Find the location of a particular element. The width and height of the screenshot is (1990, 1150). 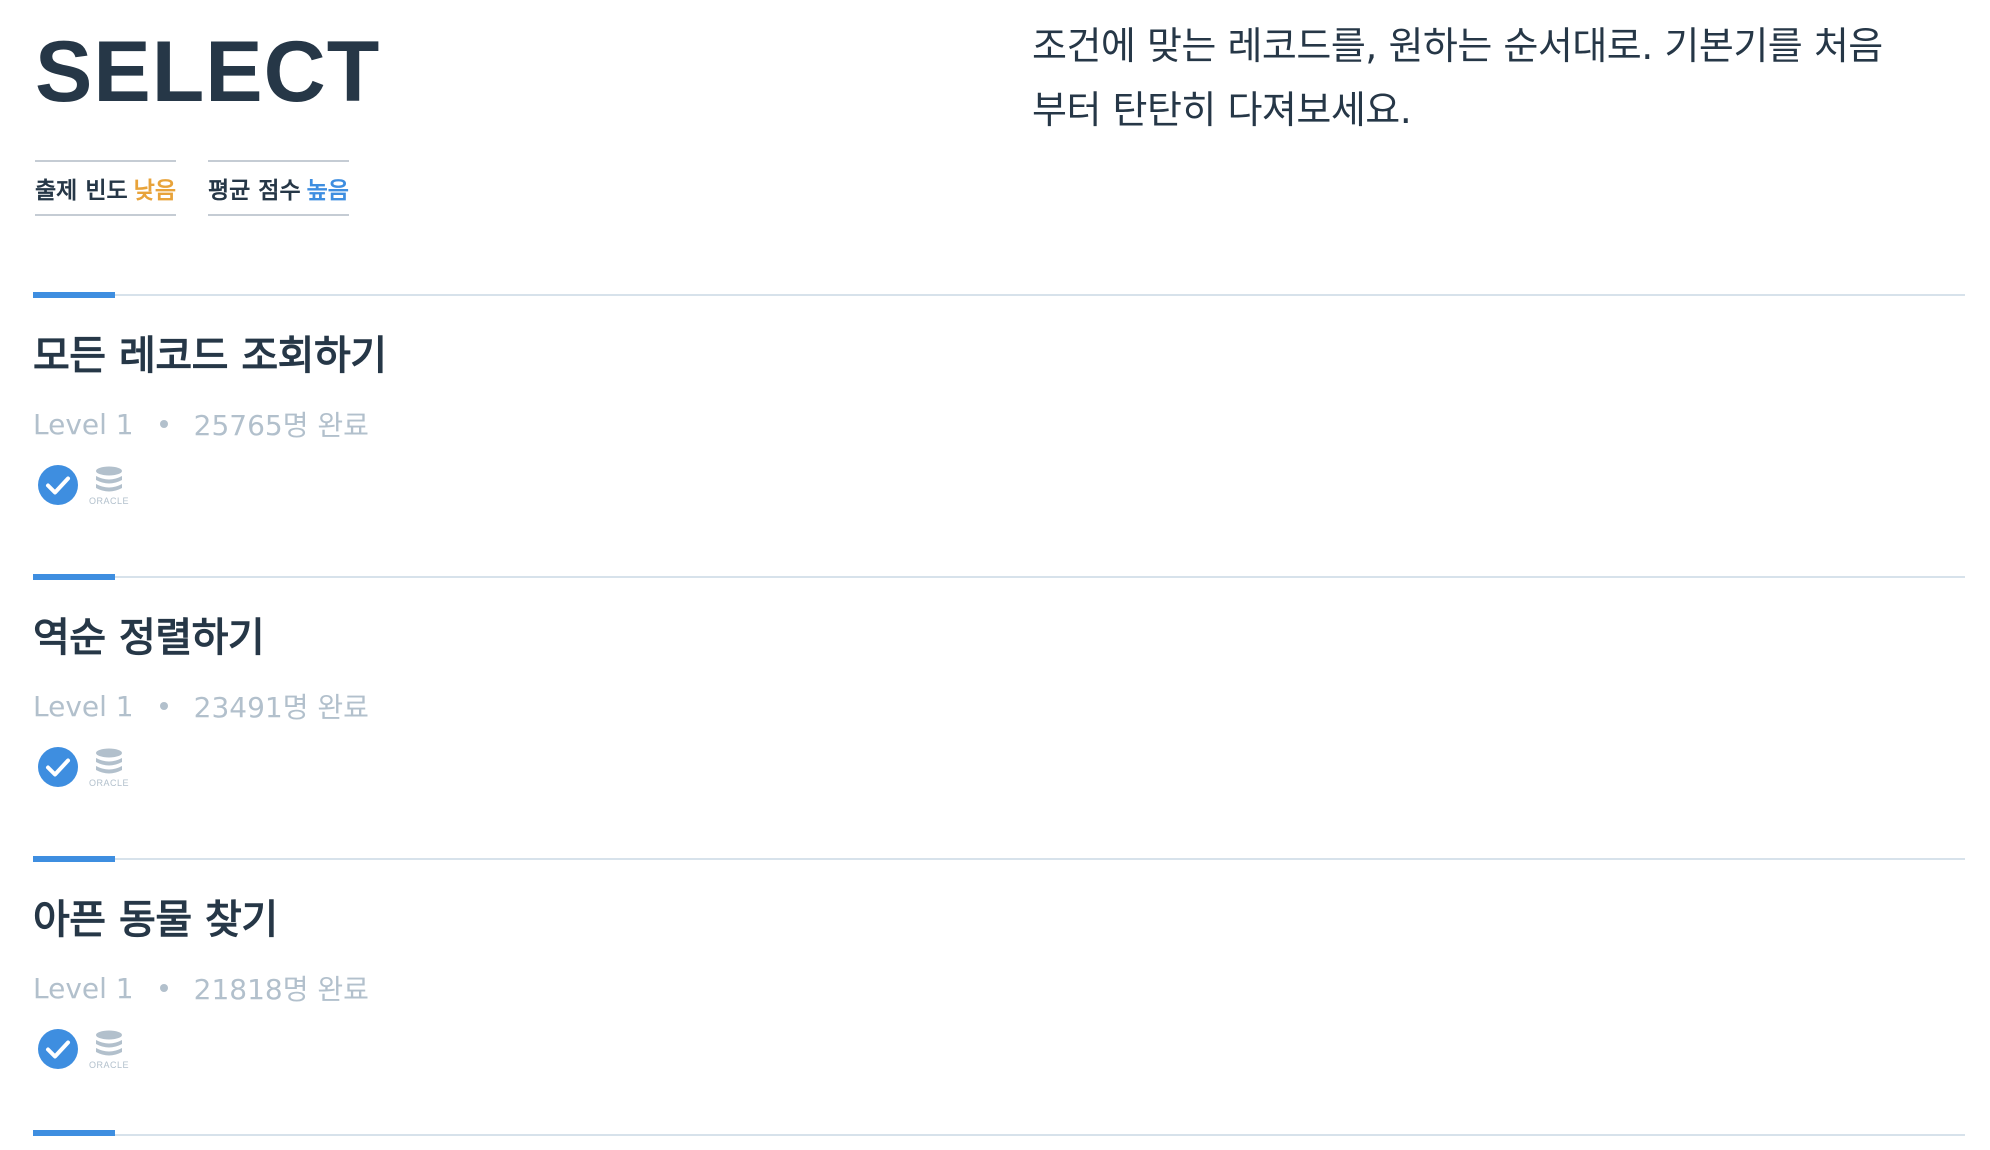

problem-meta: Level 1 25765명 완료 is located at coordinates (201, 424).